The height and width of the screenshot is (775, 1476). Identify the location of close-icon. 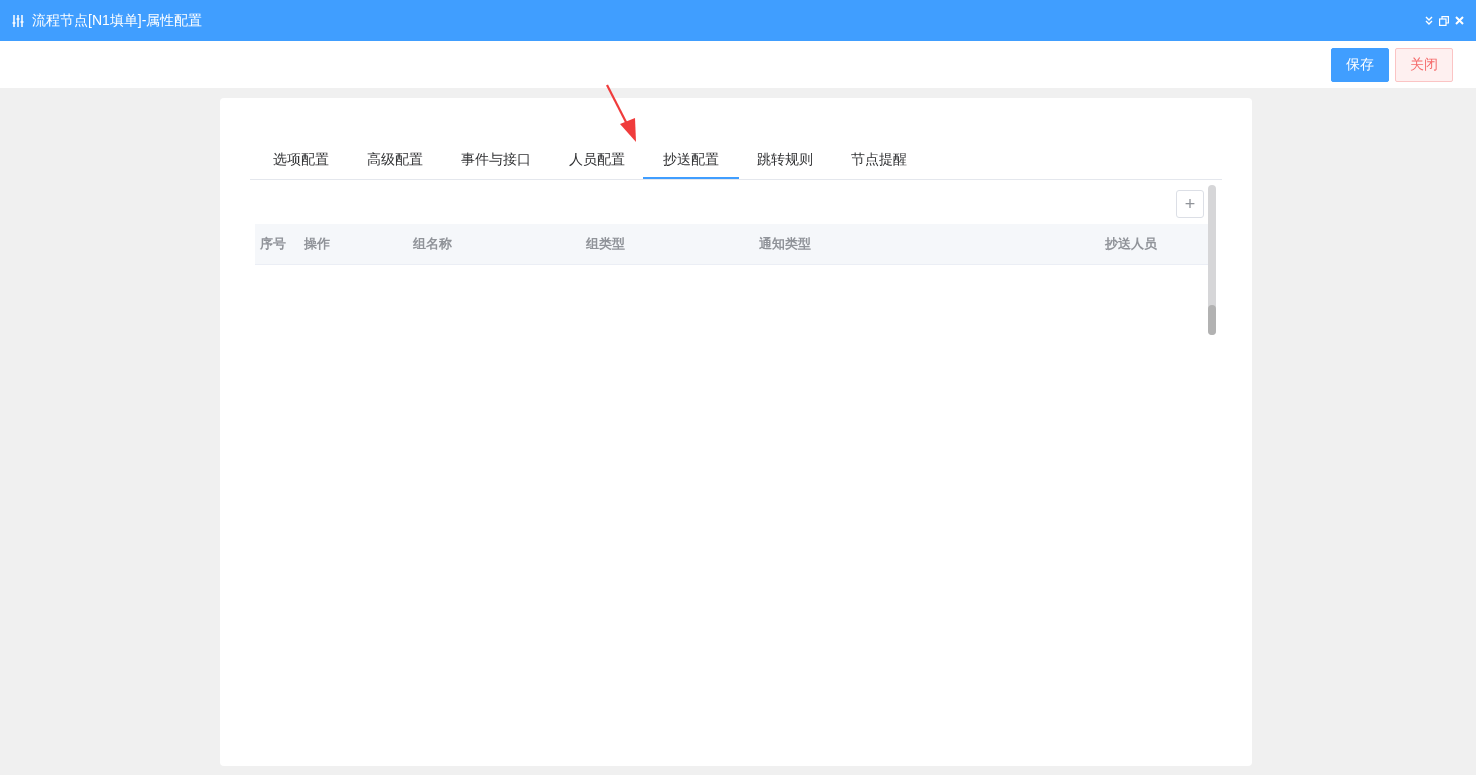
(1459, 20).